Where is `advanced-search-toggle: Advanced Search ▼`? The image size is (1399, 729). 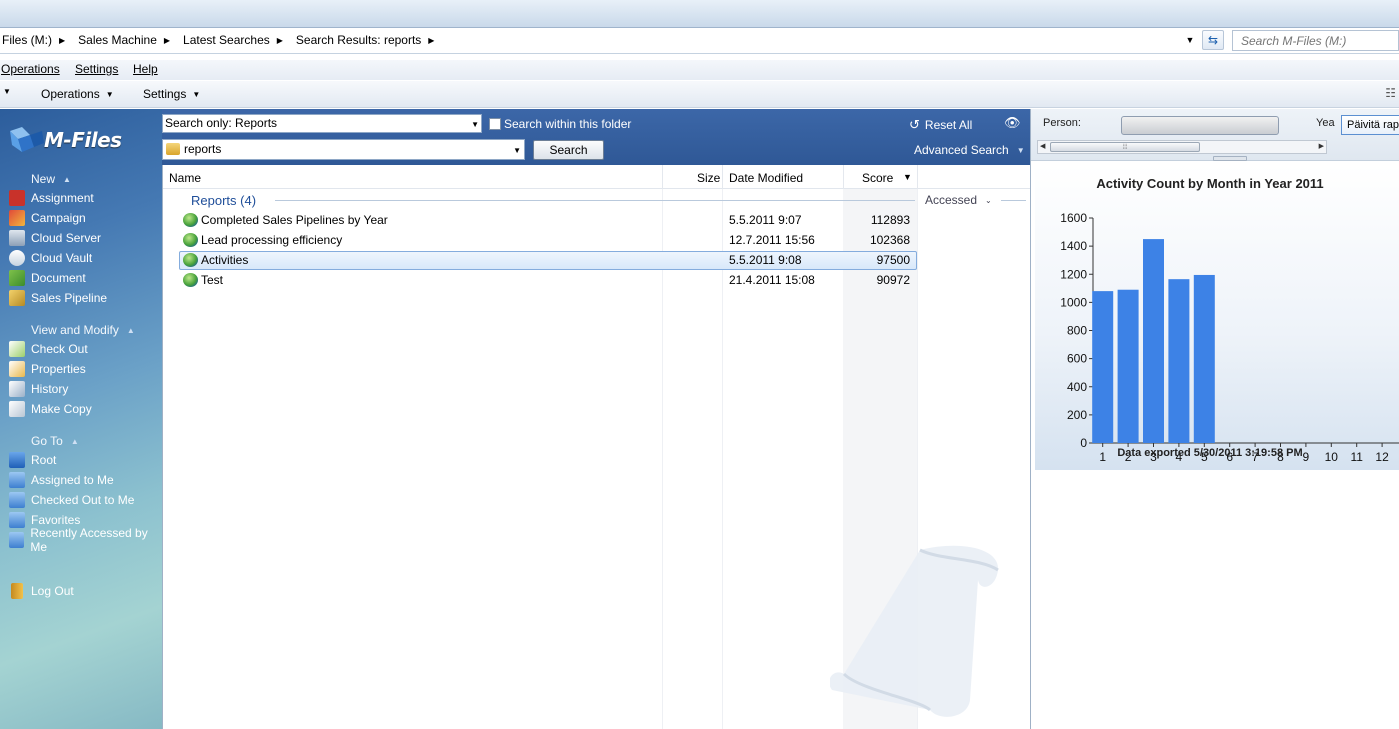 advanced-search-toggle: Advanced Search ▼ is located at coordinates (969, 150).